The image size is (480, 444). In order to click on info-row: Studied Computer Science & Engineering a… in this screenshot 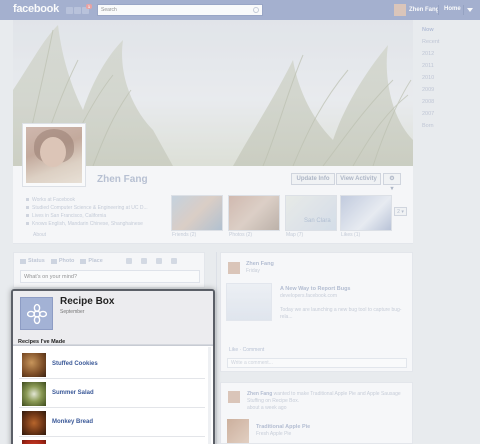, I will do `click(96, 208)`.